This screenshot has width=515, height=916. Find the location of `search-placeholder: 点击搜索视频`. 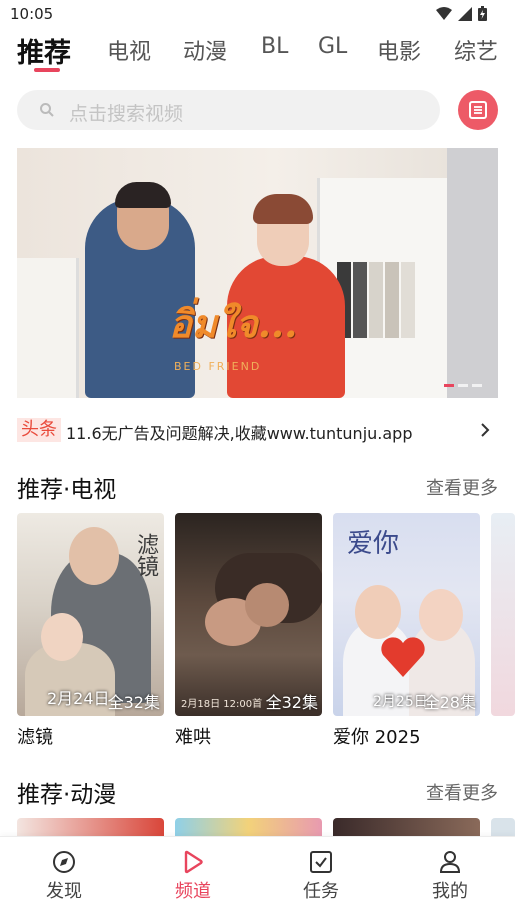

search-placeholder: 点击搜索视频 is located at coordinates (126, 114).